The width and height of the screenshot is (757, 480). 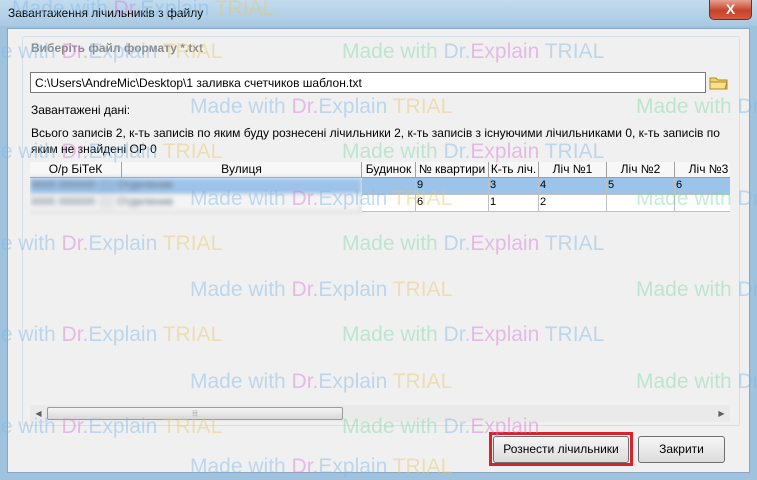 I want to click on browse-folder-button, so click(x=718, y=82).